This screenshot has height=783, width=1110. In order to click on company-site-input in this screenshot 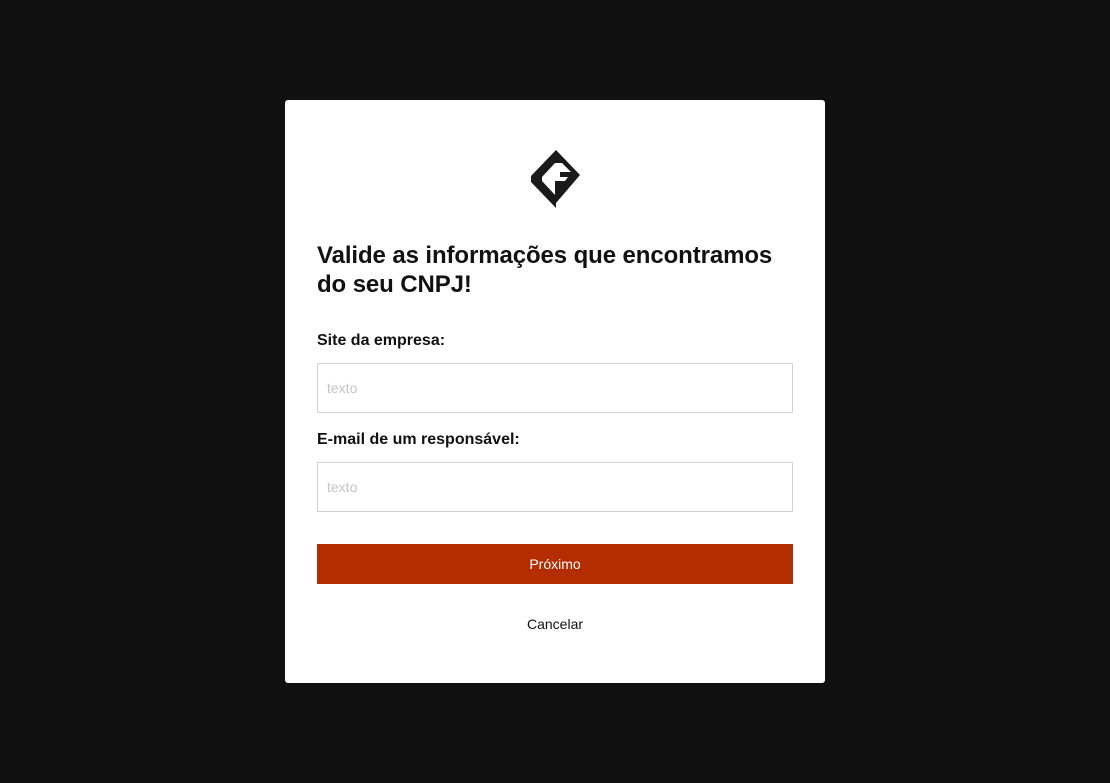, I will do `click(555, 388)`.